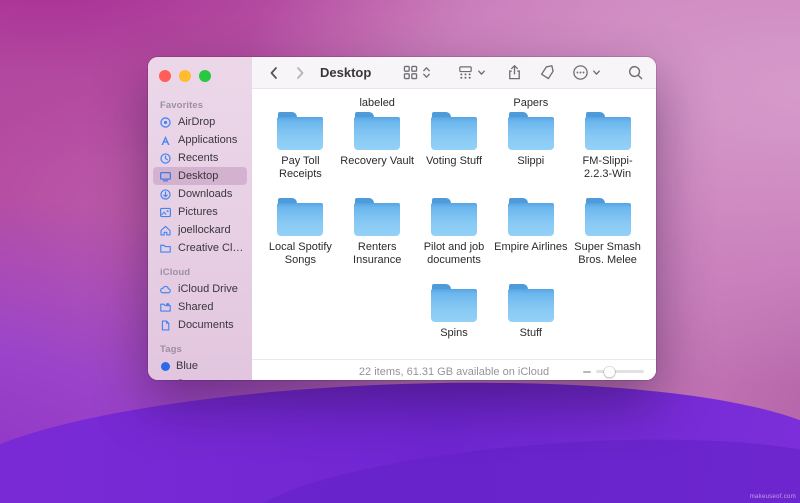 The image size is (800, 503). Describe the element at coordinates (530, 236) in the screenshot. I see `folder-tile: Empire Airlines` at that location.